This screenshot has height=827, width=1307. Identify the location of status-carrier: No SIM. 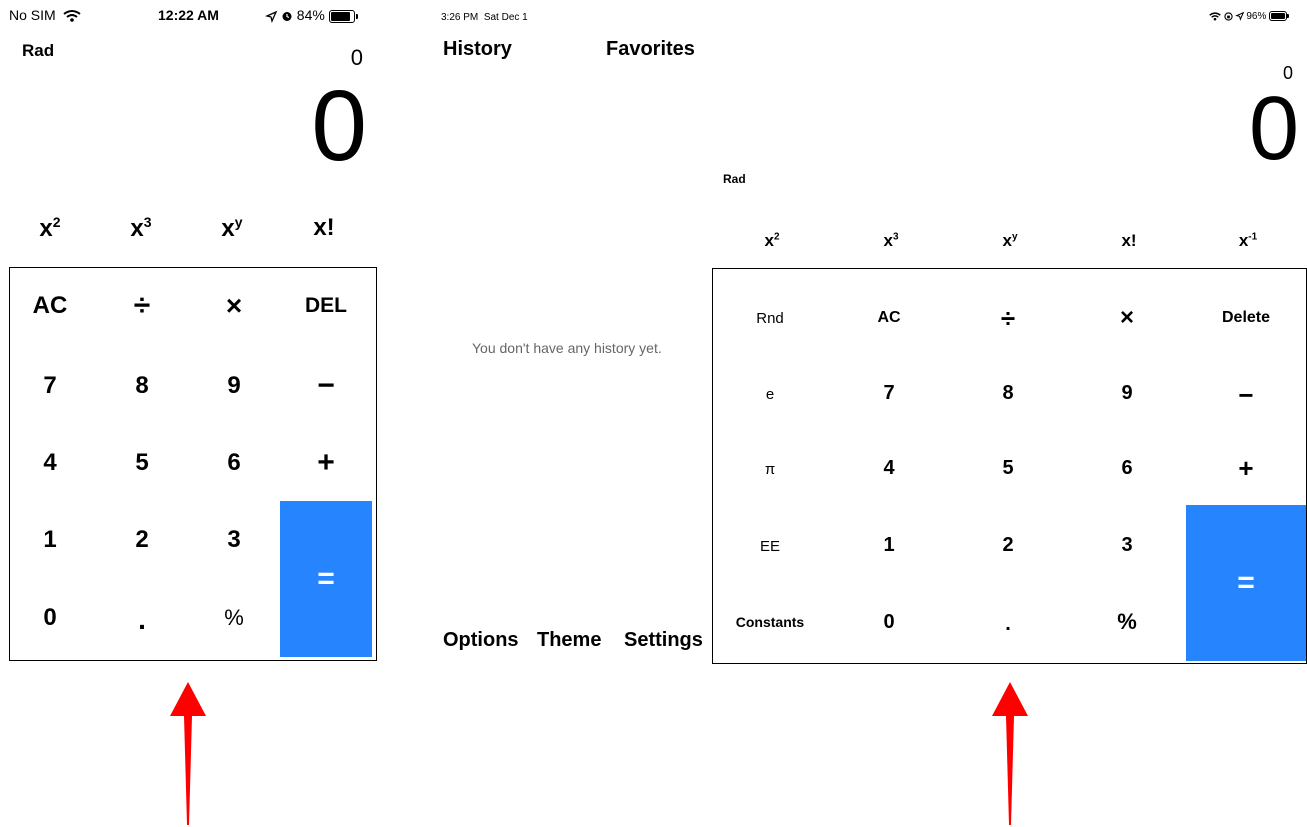
(45, 15).